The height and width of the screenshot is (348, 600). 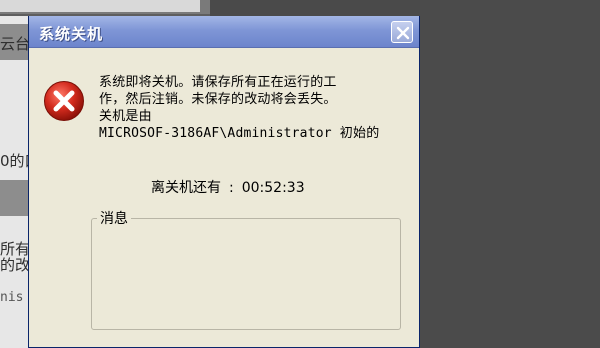 What do you see at coordinates (273, 188) in the screenshot?
I see `countdown-value: 00:52:33` at bounding box center [273, 188].